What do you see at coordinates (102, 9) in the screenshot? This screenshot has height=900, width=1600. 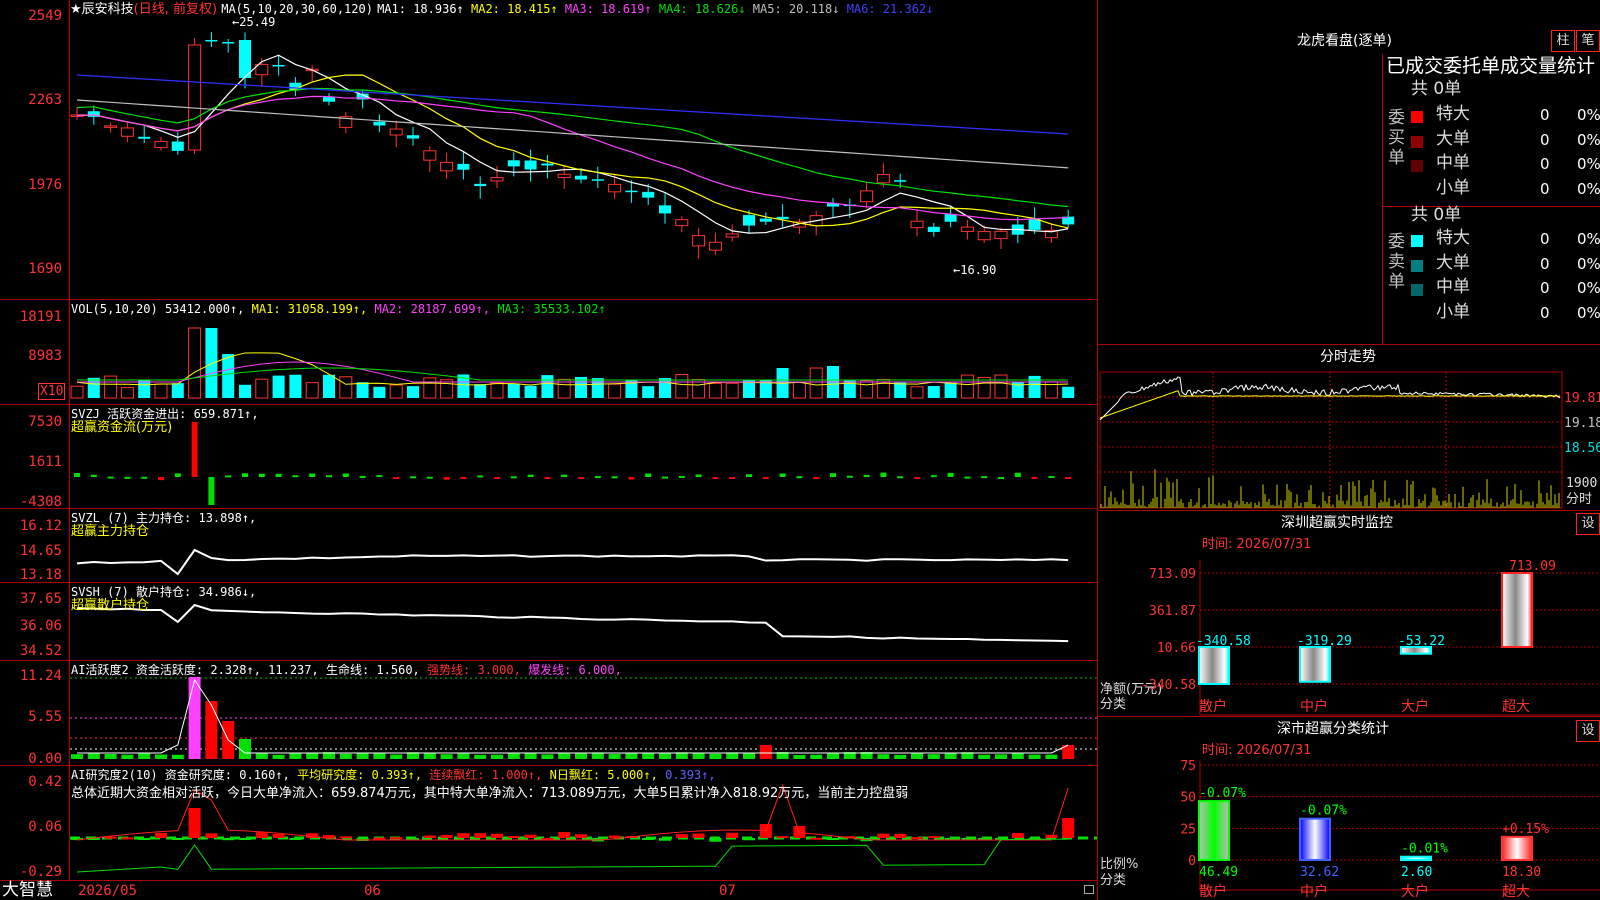 I see `stock-name: ★辰安科技` at bounding box center [102, 9].